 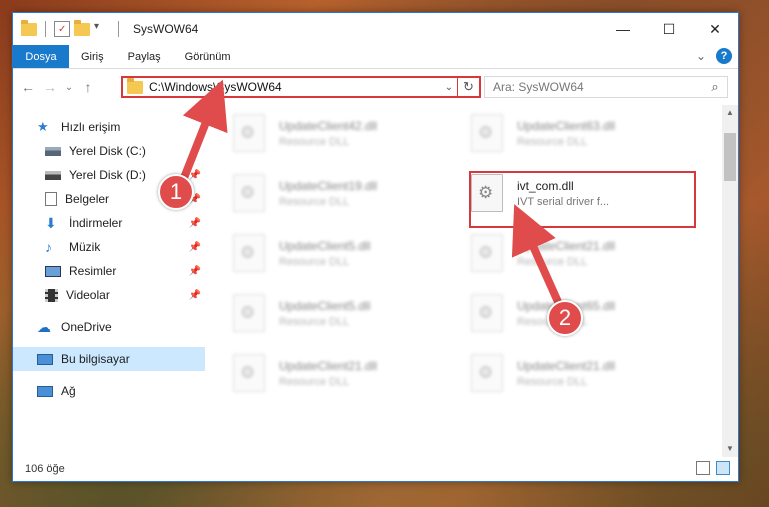 What do you see at coordinates (62, 29) in the screenshot?
I see `properties-icon: ✓` at bounding box center [62, 29].